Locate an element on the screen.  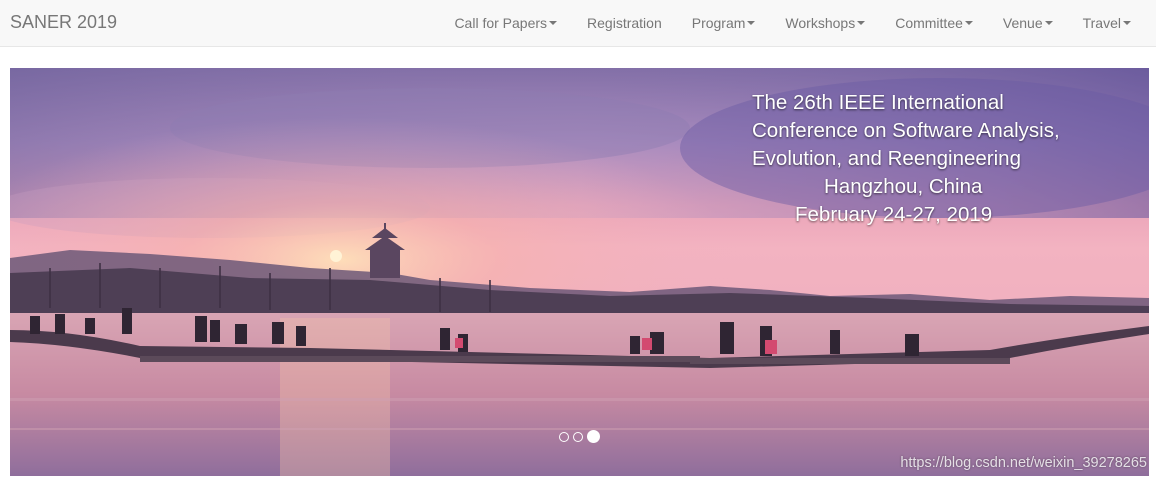
nav-call-for-papers: Call for Papers is located at coordinates (505, 23).